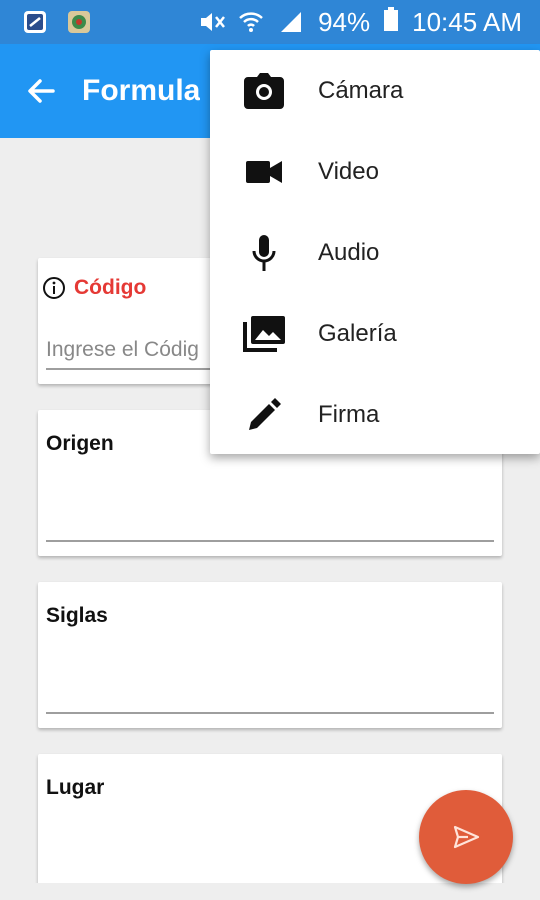 The height and width of the screenshot is (900, 540). Describe the element at coordinates (270, 713) in the screenshot. I see `siglas-input` at that location.